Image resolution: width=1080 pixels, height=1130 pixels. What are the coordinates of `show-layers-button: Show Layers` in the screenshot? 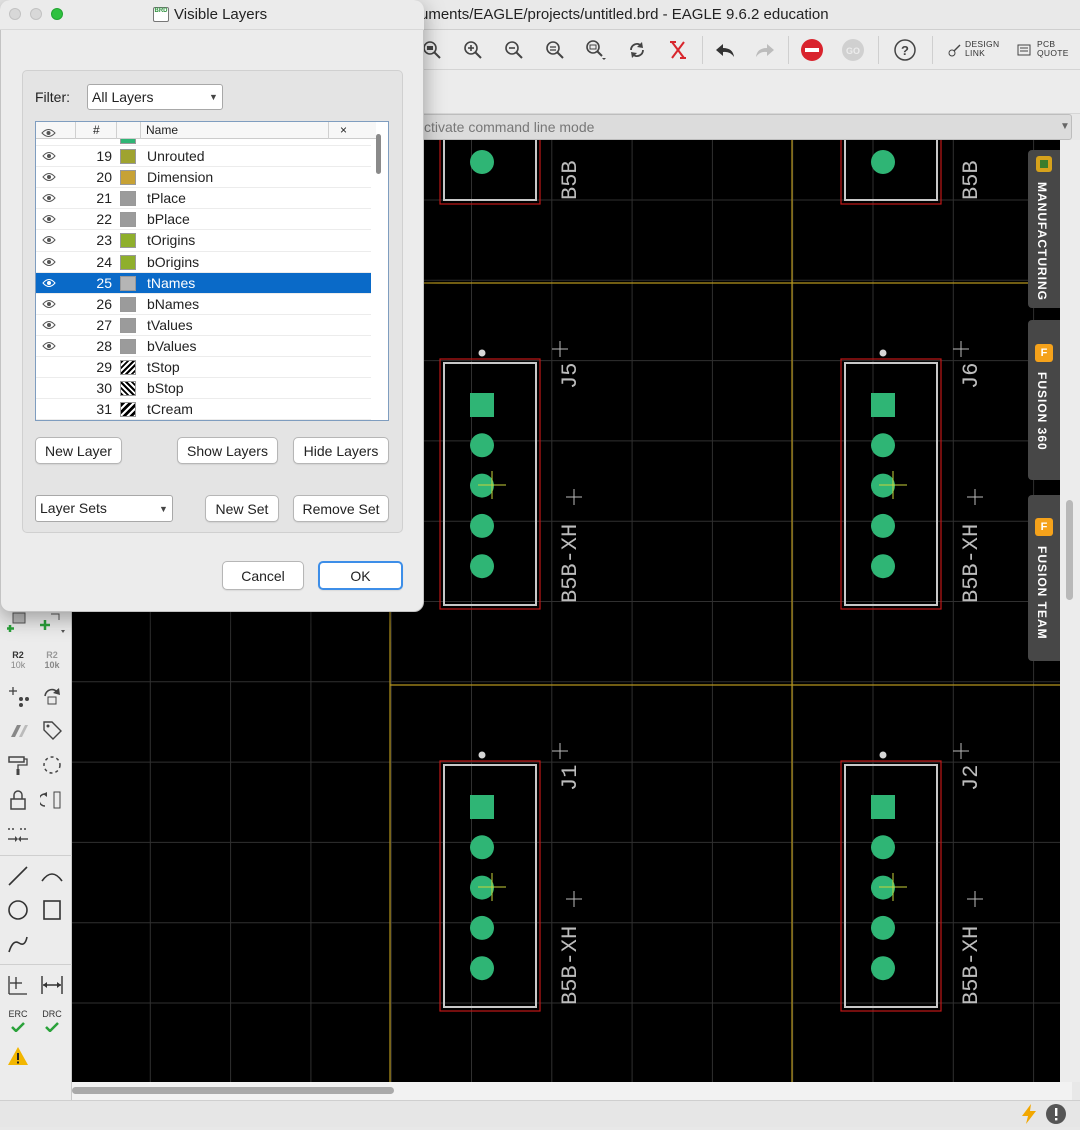 It's located at (227, 450).